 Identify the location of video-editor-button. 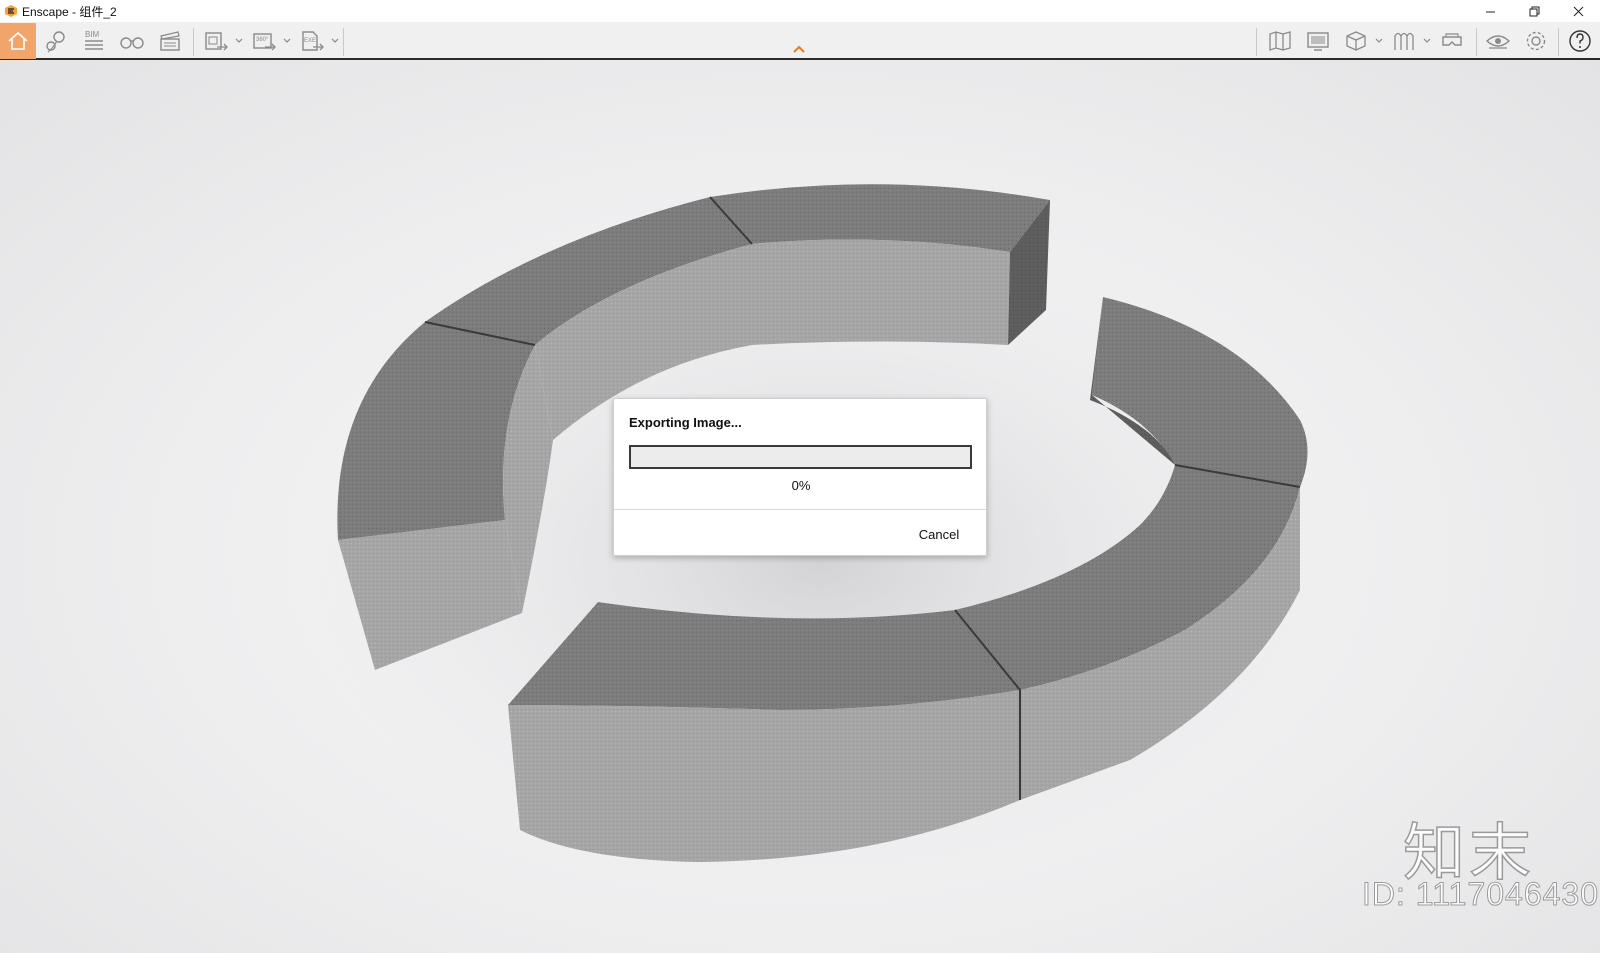
(170, 41).